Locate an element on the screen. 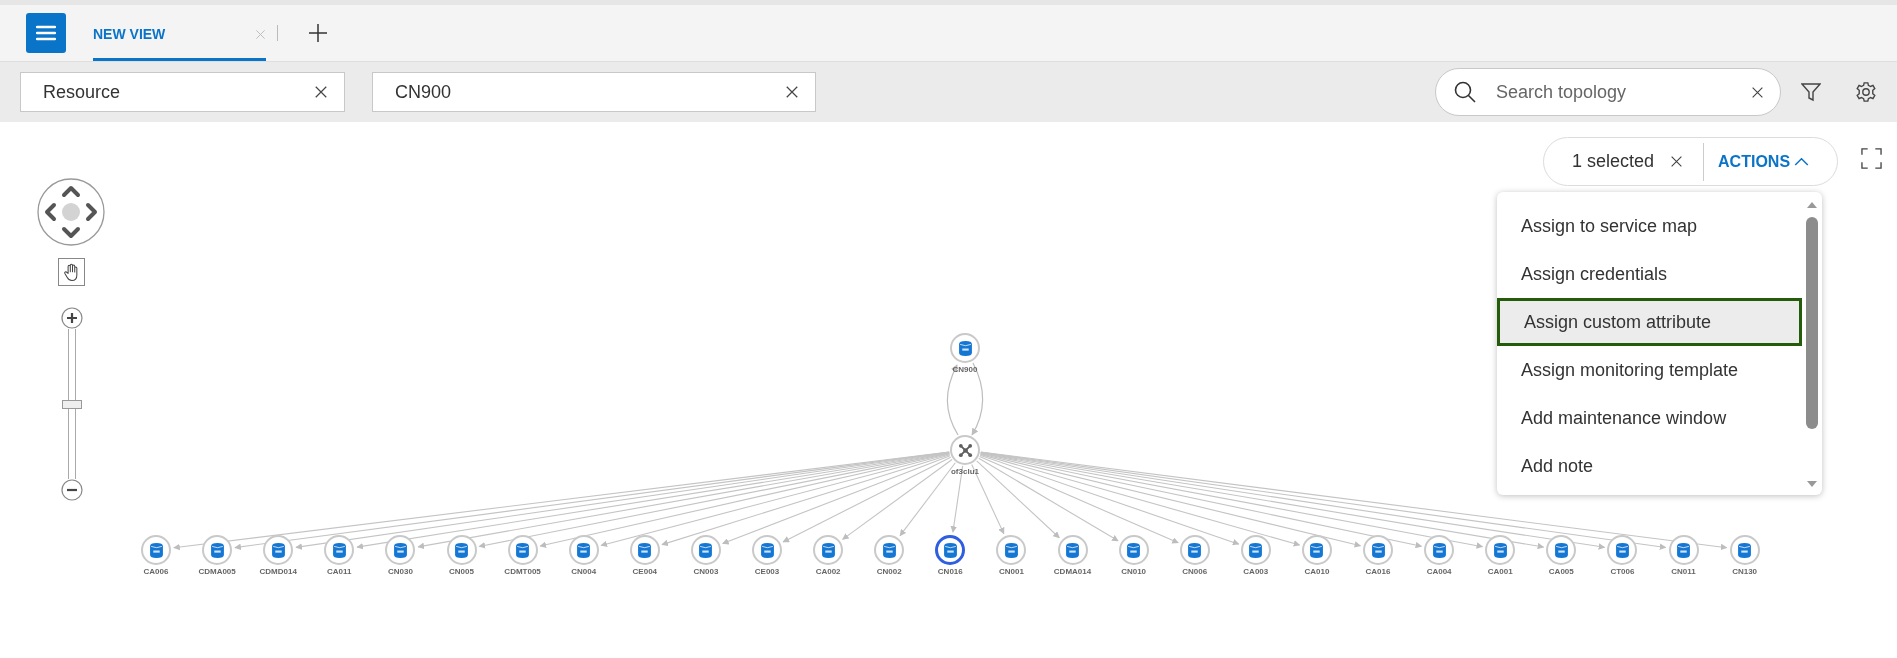 The width and height of the screenshot is (1897, 658). node-label: CT006 is located at coordinates (1622, 572).